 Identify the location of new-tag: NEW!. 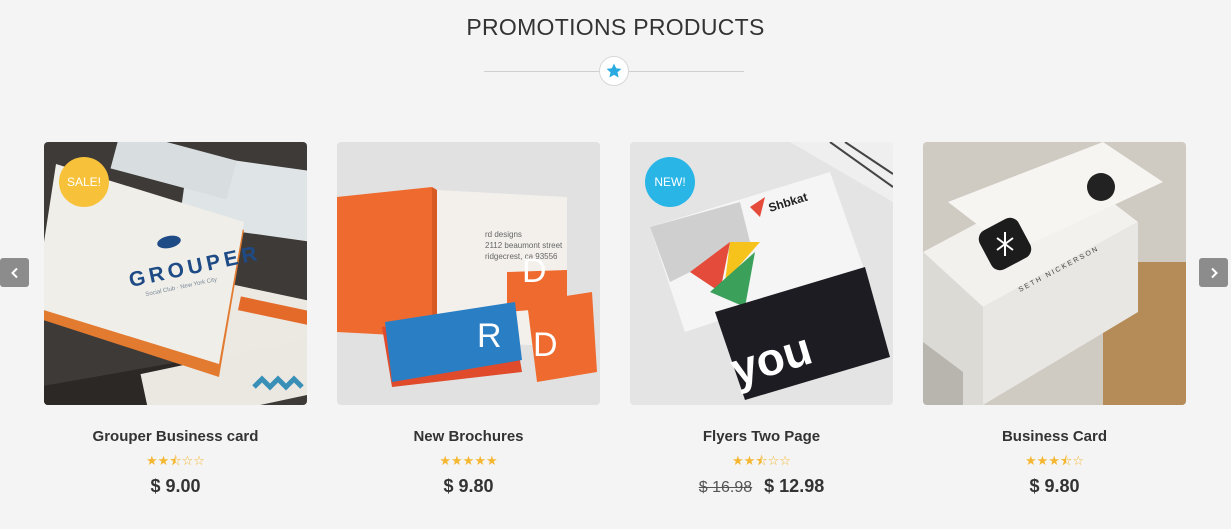
(670, 182).